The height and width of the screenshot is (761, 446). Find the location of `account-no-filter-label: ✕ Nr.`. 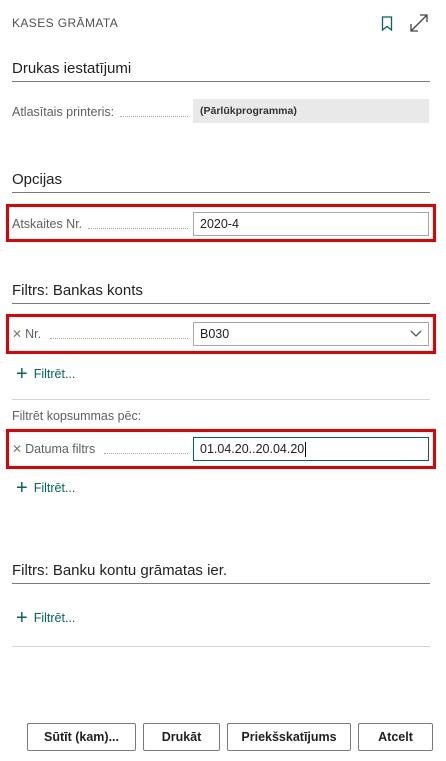

account-no-filter-label: ✕ Nr. is located at coordinates (26, 334).